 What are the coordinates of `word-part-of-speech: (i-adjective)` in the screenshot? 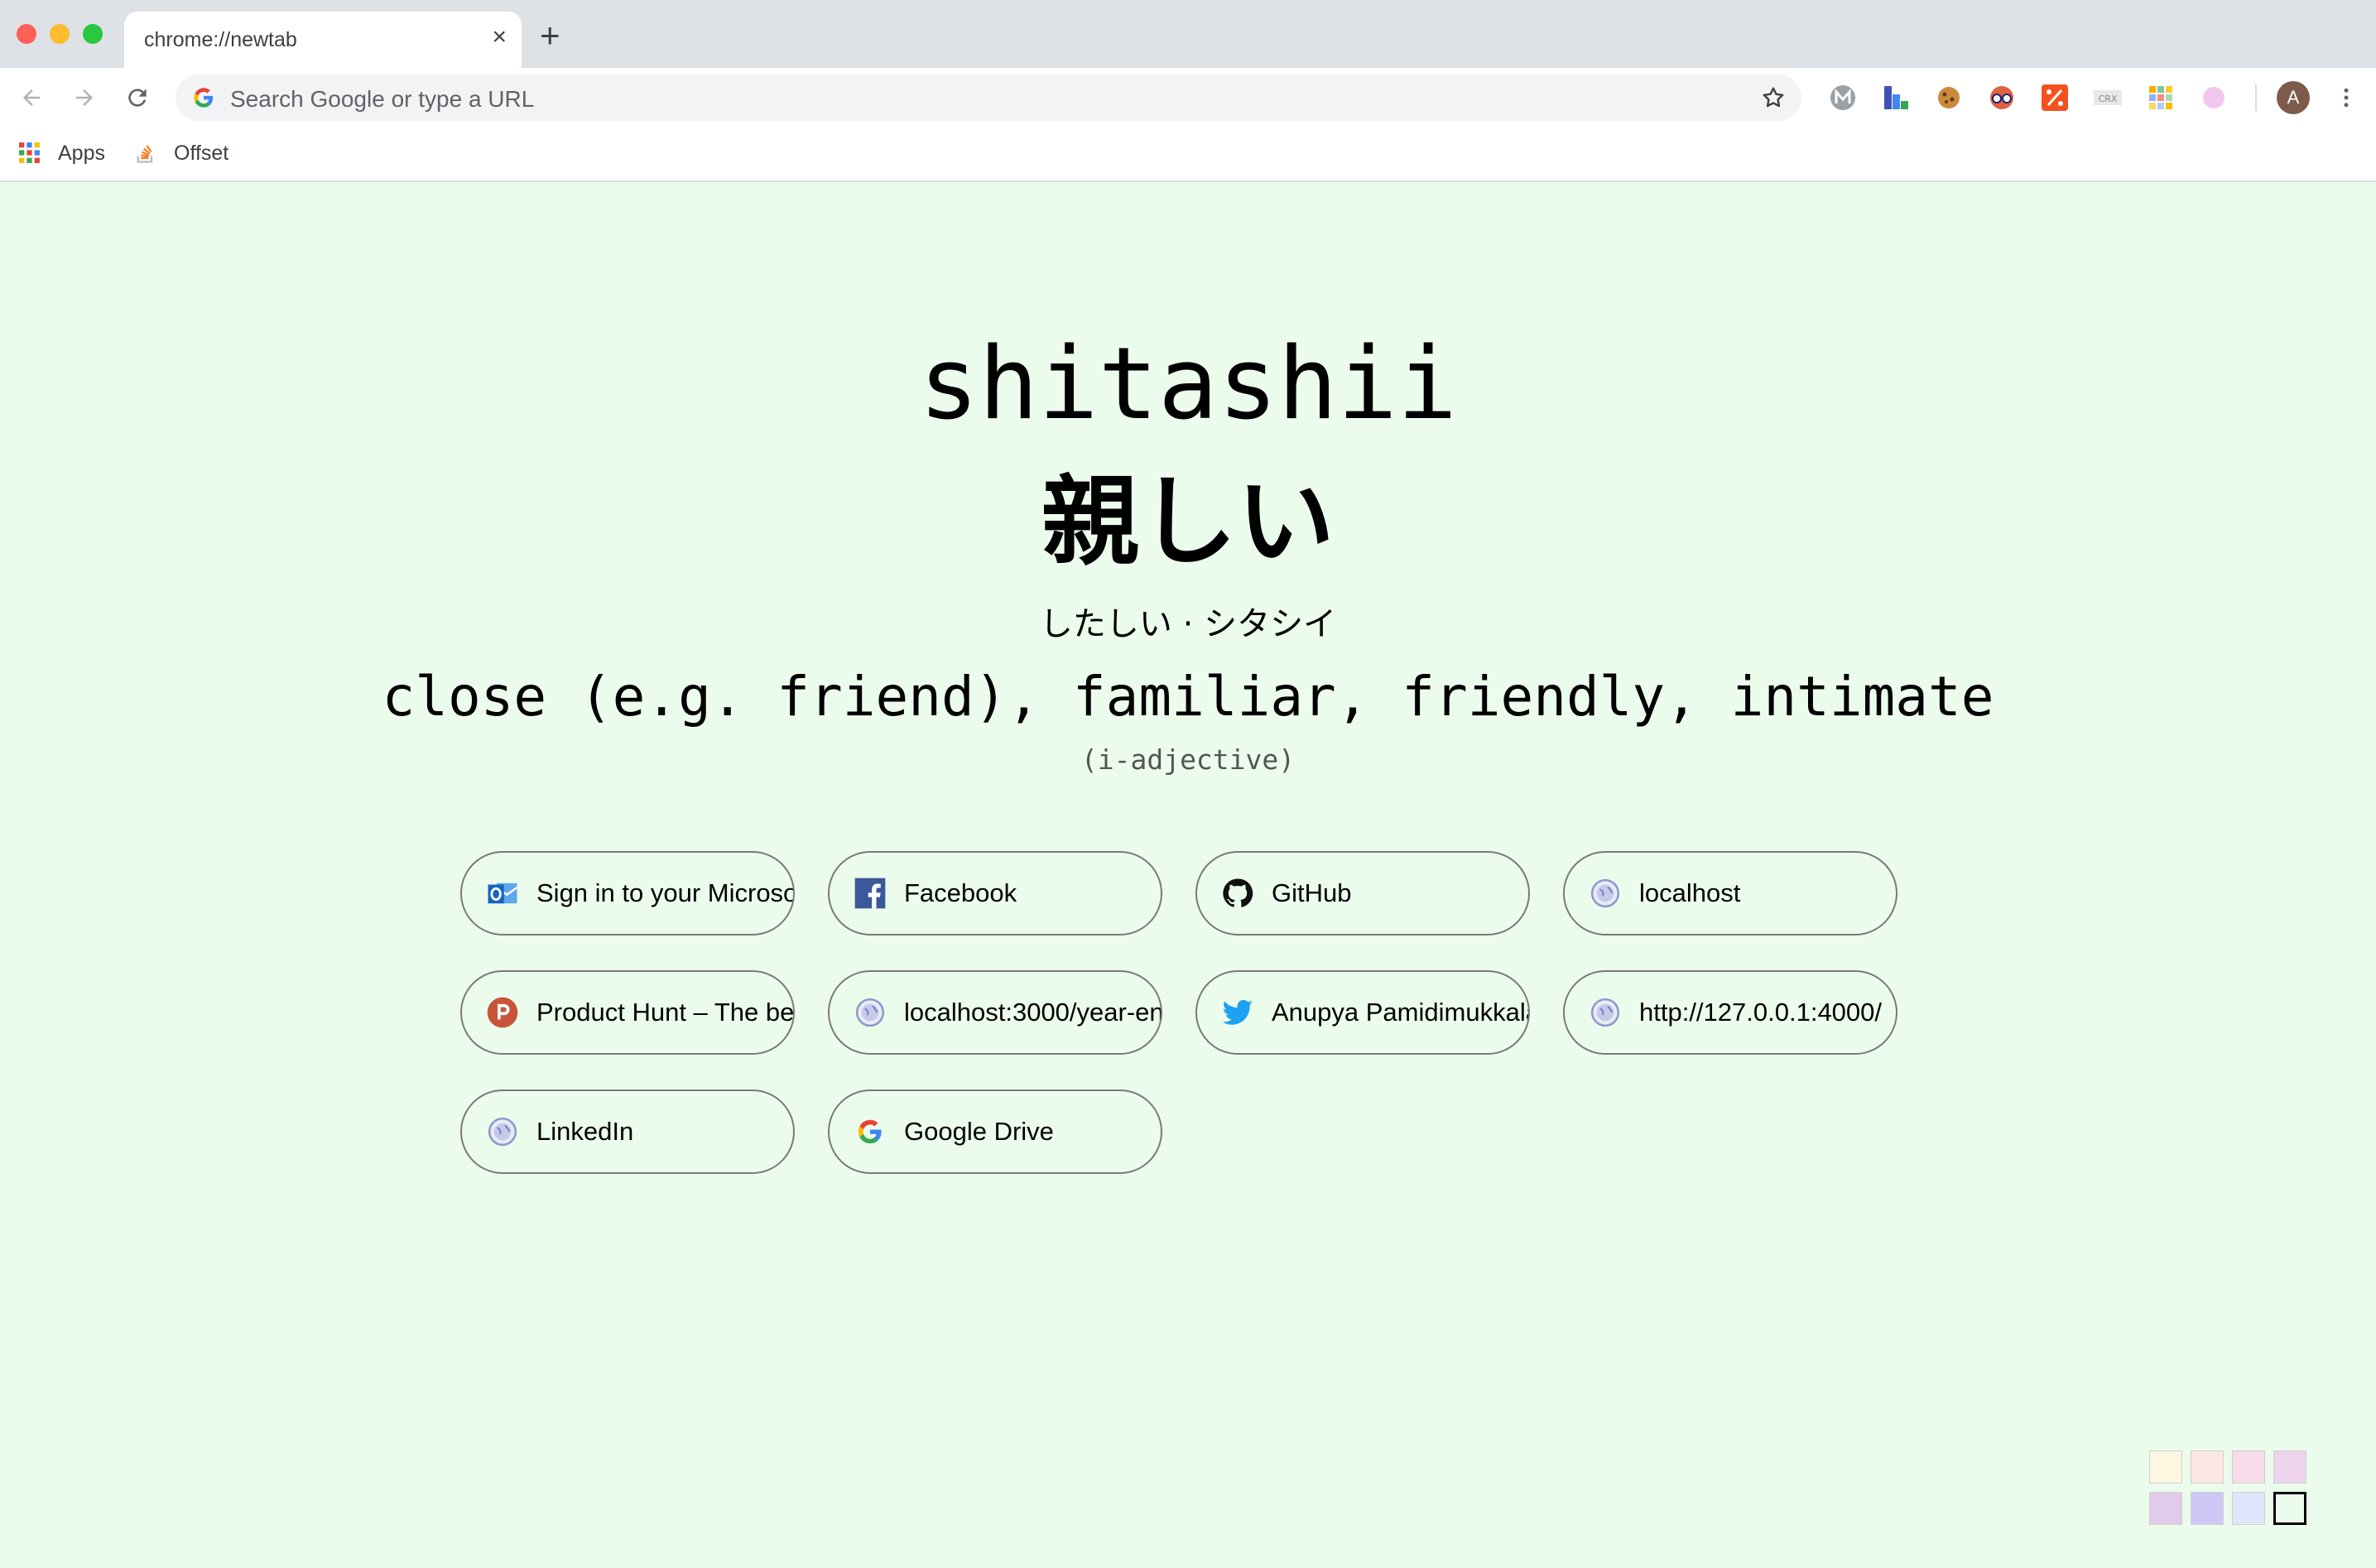 It's located at (1188, 759).